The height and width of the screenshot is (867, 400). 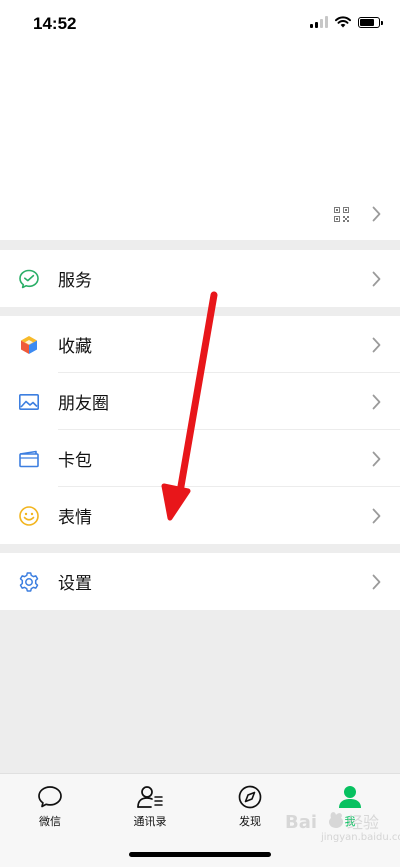 What do you see at coordinates (75, 461) in the screenshot?
I see `menu-label: 卡包` at bounding box center [75, 461].